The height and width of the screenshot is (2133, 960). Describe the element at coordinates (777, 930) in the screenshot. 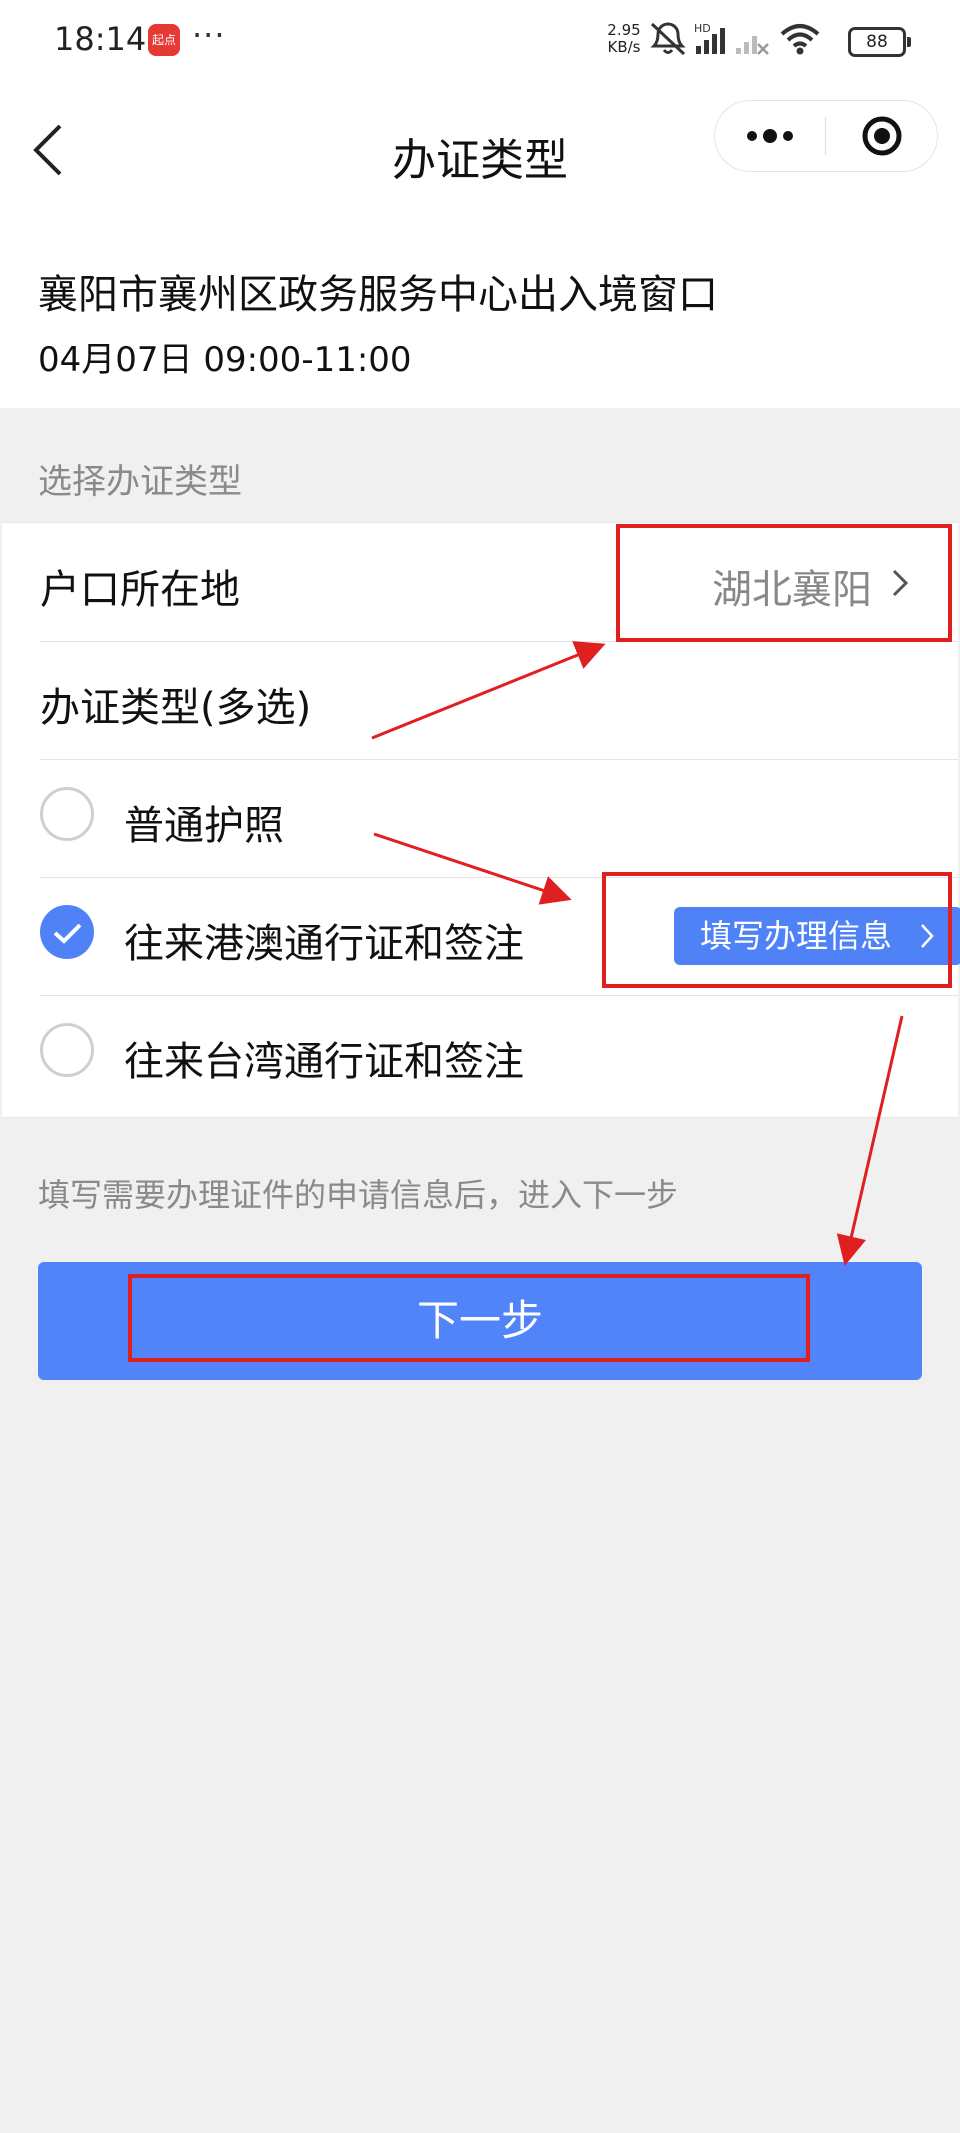

I see `annotation-box-fill-info` at that location.